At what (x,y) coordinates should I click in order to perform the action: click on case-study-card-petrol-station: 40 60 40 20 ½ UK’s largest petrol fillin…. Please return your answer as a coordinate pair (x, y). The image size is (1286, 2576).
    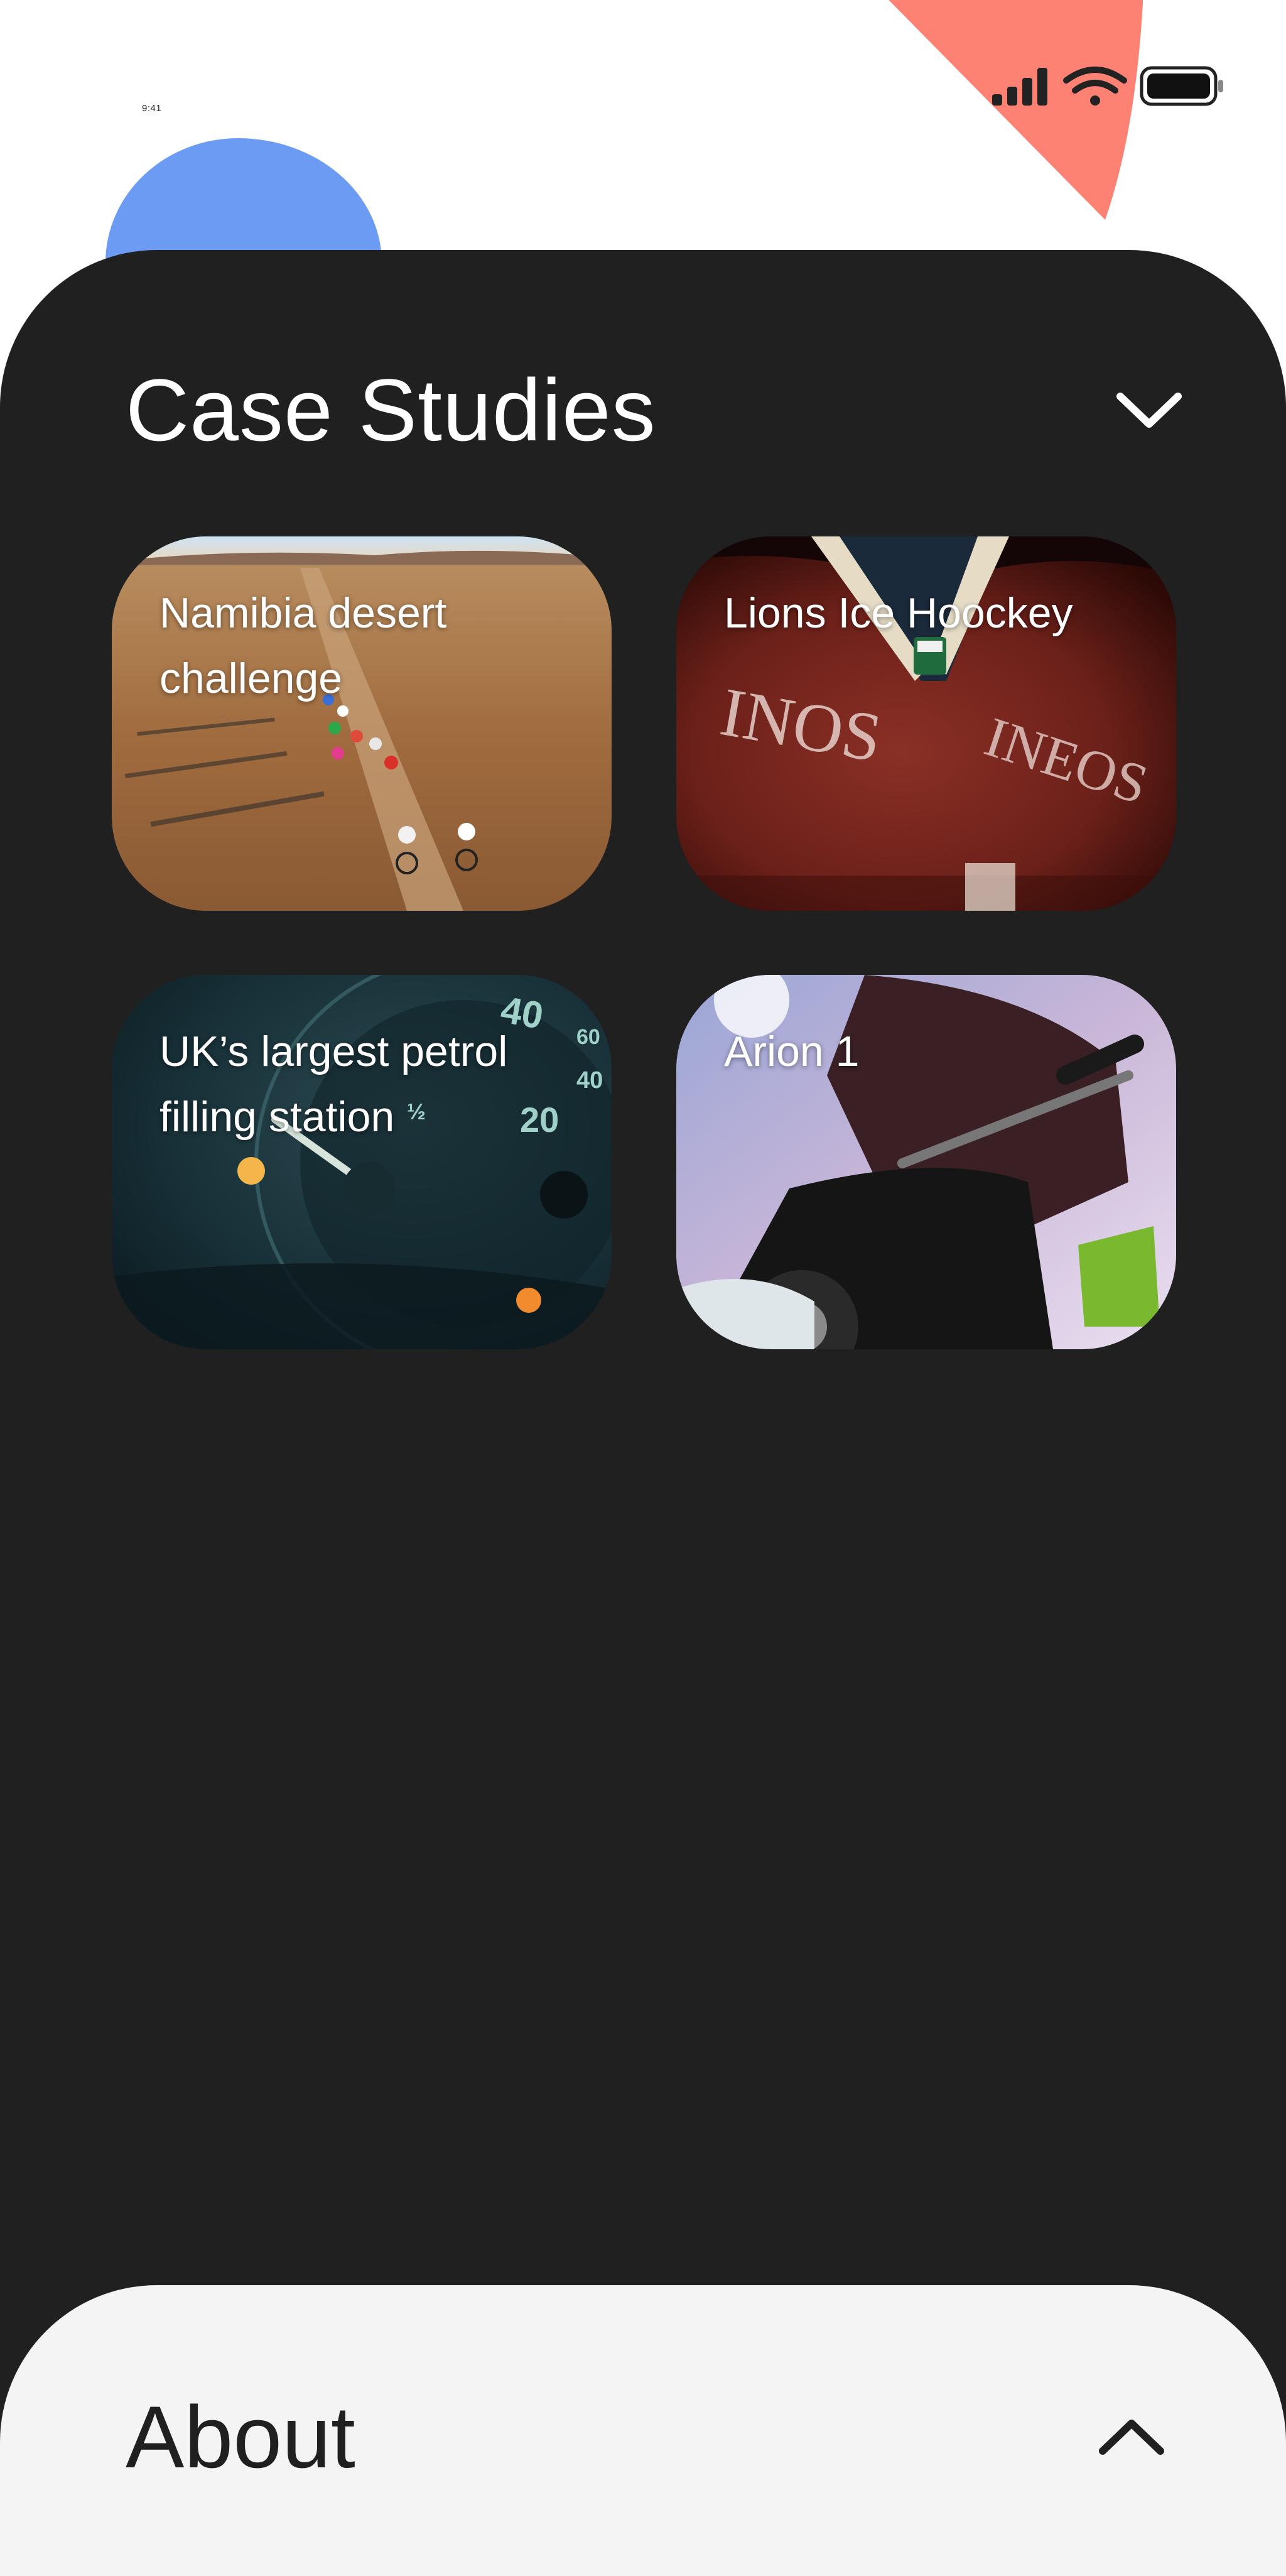
    Looking at the image, I should click on (362, 1162).